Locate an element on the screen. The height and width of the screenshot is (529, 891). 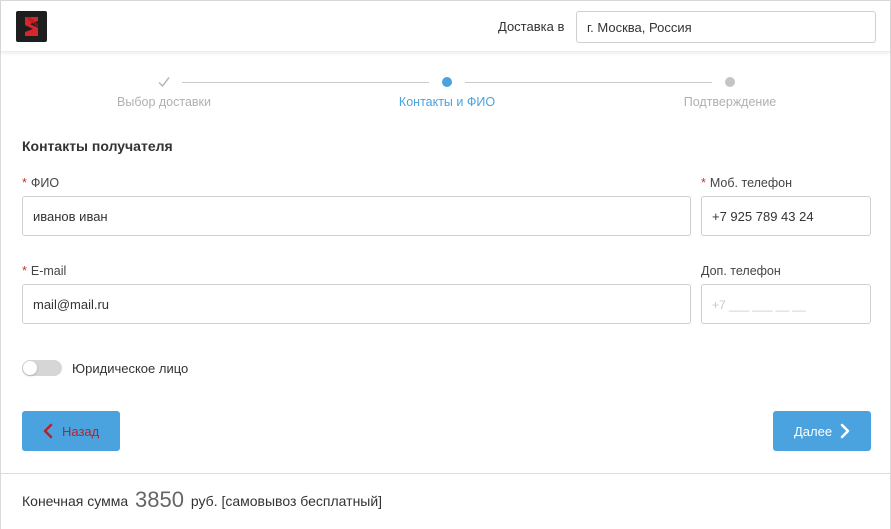
mobile-phone-label-text: Моб. телефон is located at coordinates (750, 183).